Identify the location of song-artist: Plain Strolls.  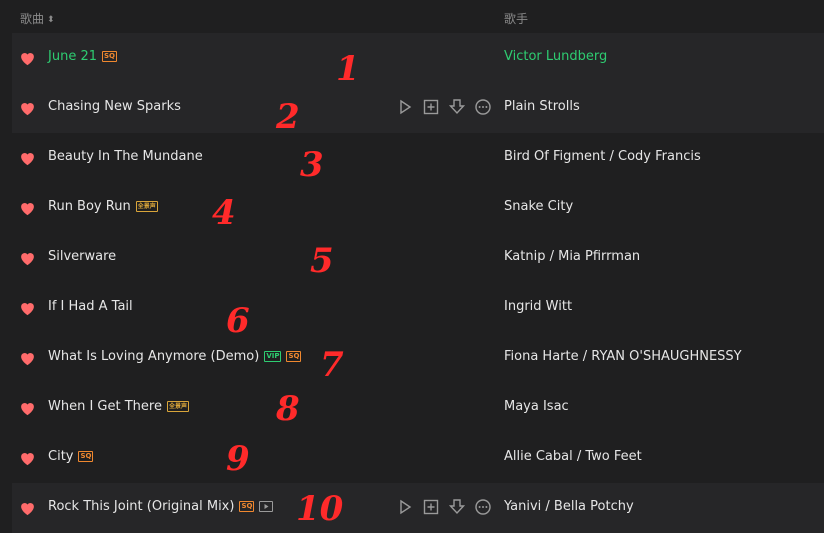
(542, 106).